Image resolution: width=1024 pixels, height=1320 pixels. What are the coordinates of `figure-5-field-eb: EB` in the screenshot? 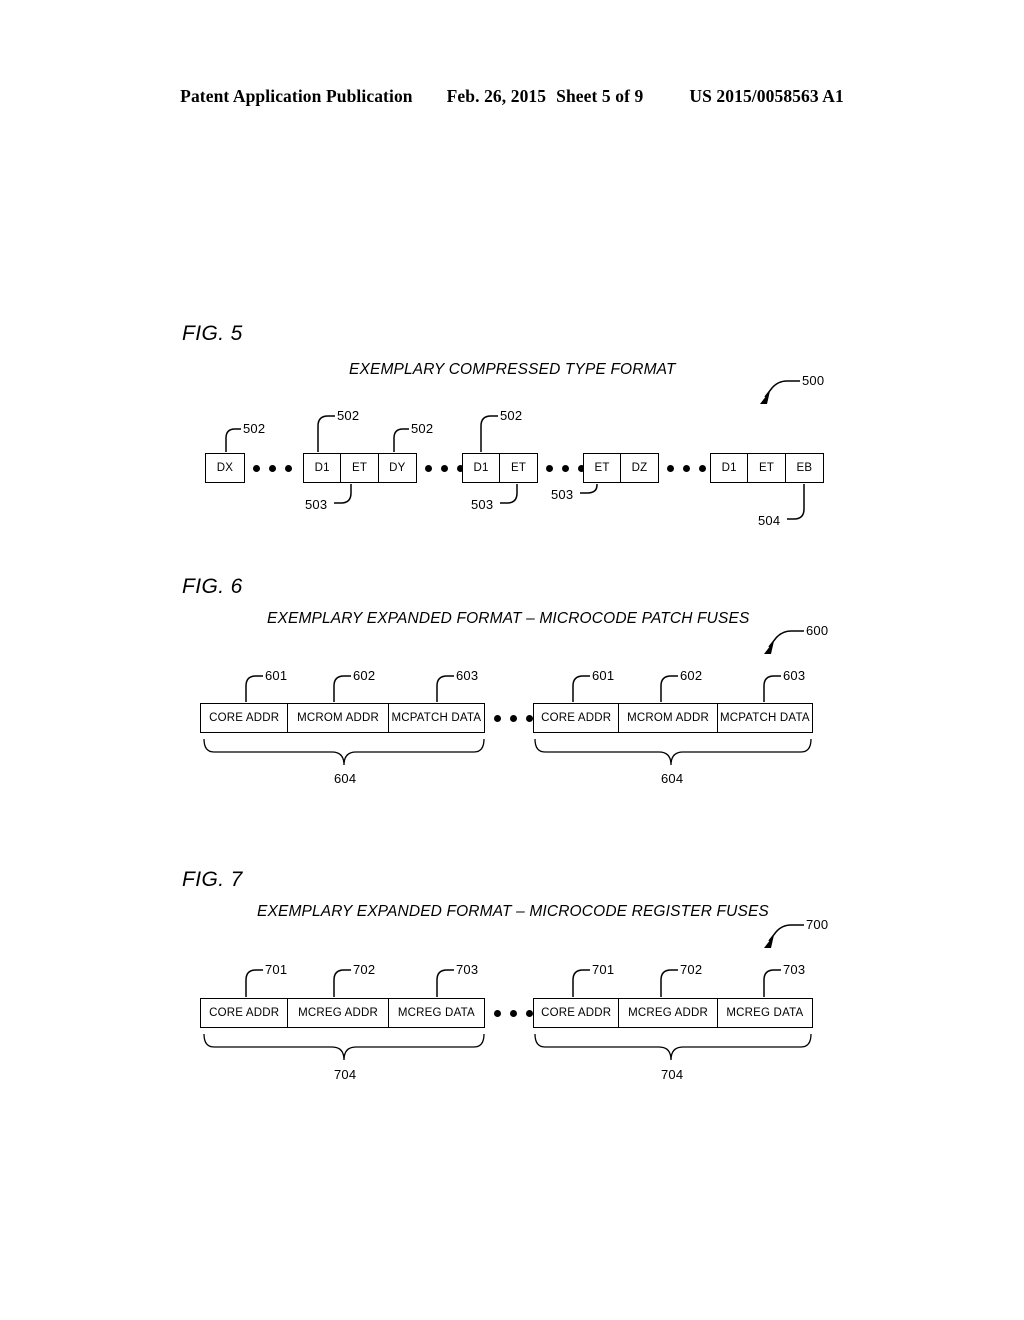 It's located at (804, 468).